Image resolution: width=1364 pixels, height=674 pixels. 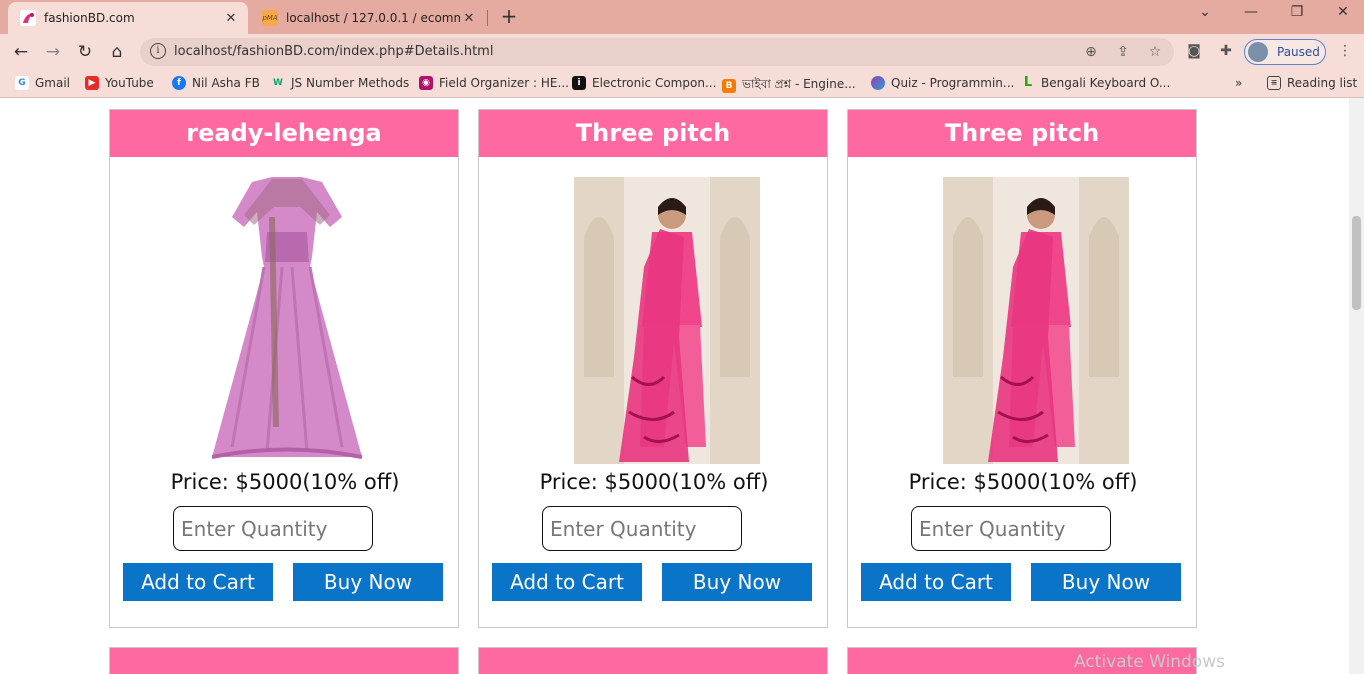 I want to click on profile-button: Paused, so click(x=1285, y=52).